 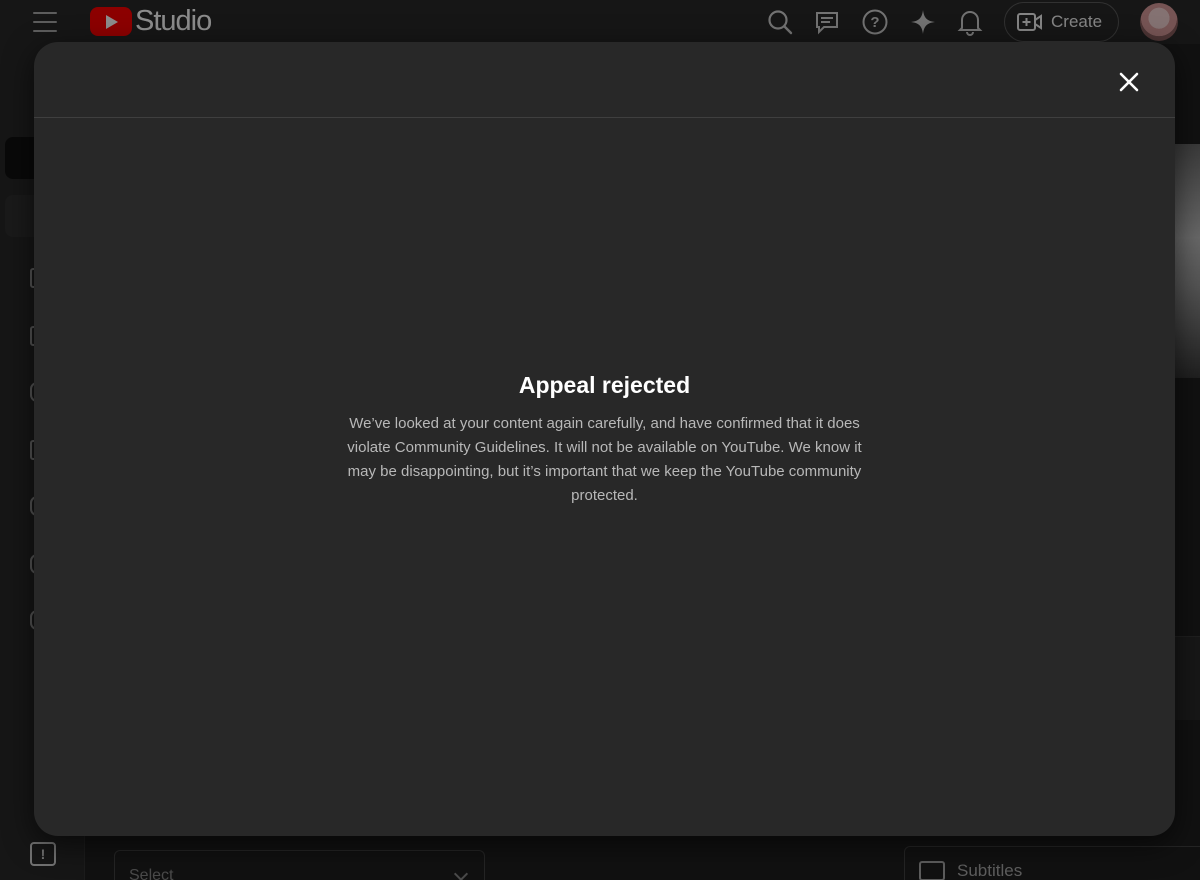 What do you see at coordinates (604, 385) in the screenshot?
I see `dialog-title: Appeal rejected` at bounding box center [604, 385].